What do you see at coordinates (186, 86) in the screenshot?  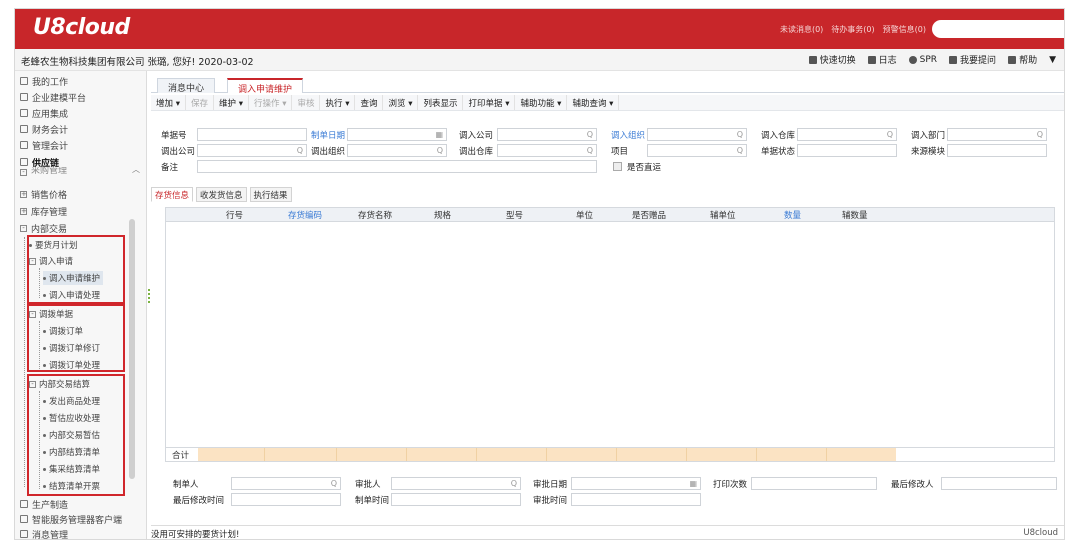 I see `tab-message-center: 消息中心` at bounding box center [186, 86].